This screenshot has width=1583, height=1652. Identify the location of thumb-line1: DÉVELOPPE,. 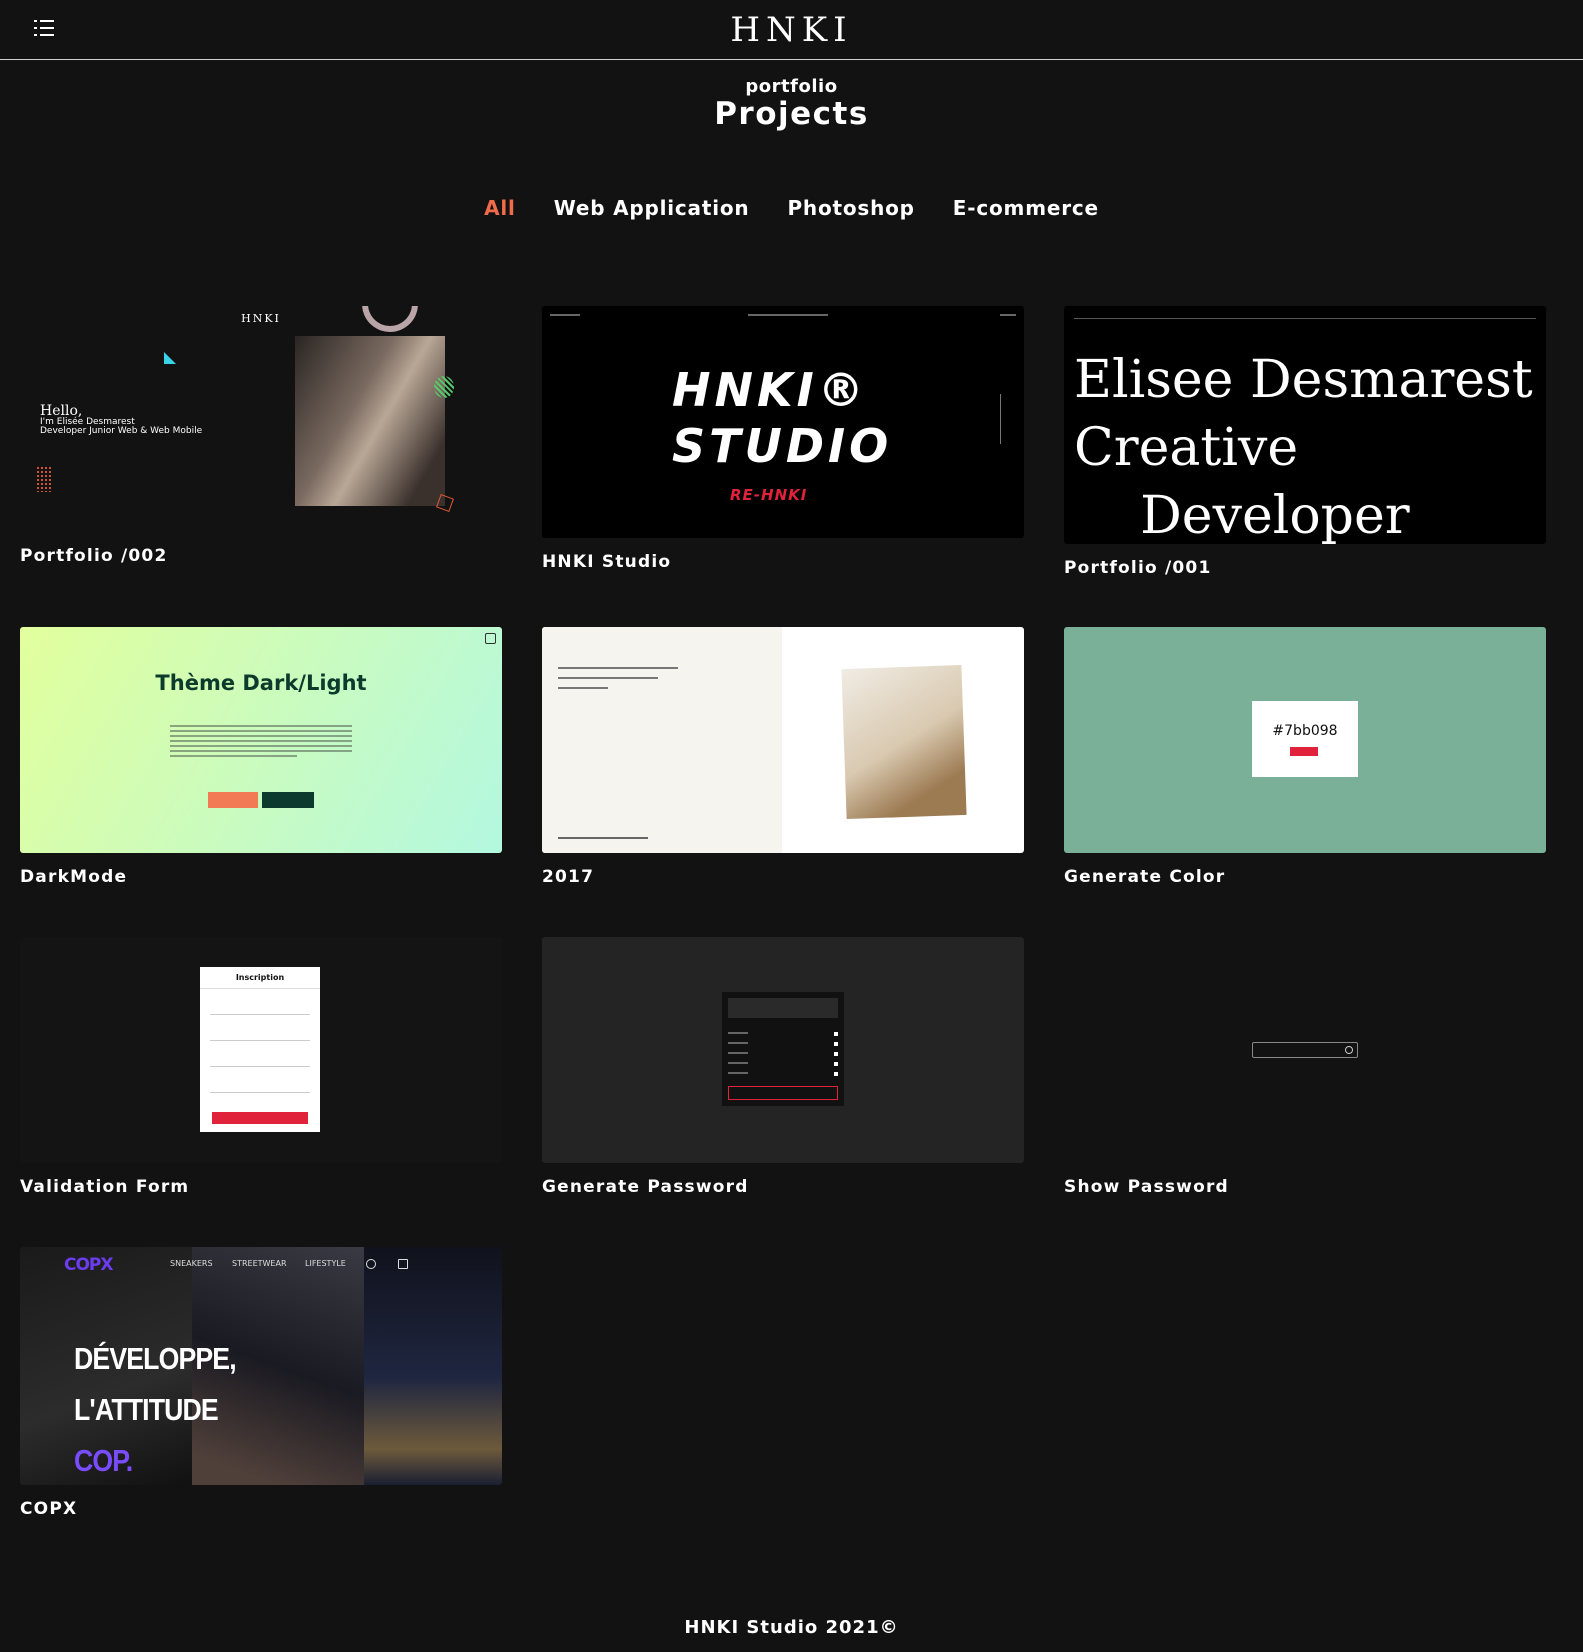
(155, 1358).